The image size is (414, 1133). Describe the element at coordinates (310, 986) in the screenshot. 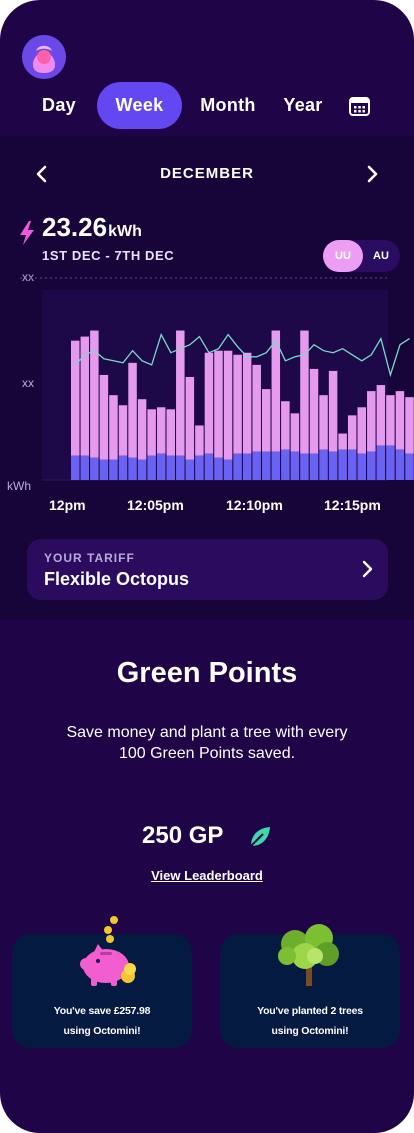

I see `trees-card: You've planted 2 trees using Octomini!` at that location.